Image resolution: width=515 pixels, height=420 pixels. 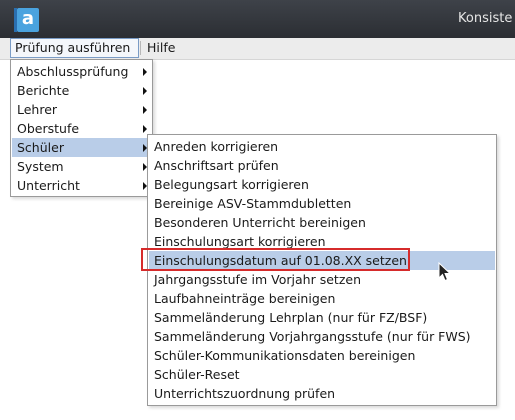 What do you see at coordinates (445, 272) in the screenshot?
I see `mouse-cursor-icon` at bounding box center [445, 272].